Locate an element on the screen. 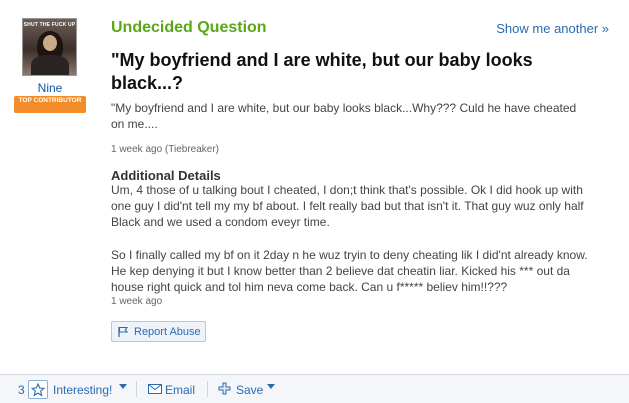 This screenshot has width=629, height=403. question-type-label: Undecided Question is located at coordinates (189, 27).